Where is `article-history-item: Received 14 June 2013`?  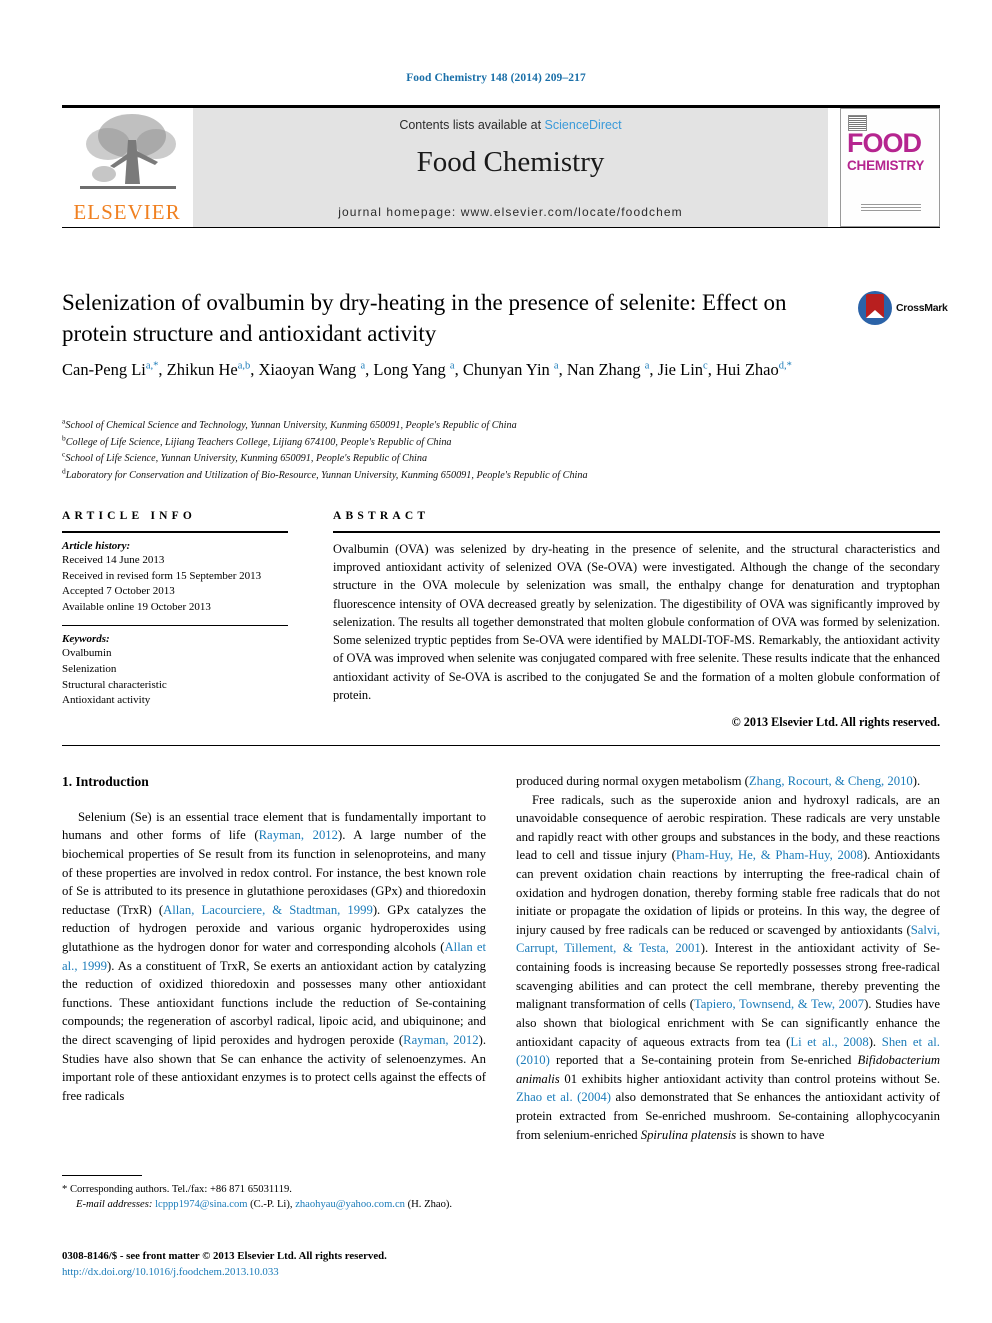 article-history-item: Received 14 June 2013 is located at coordinates (113, 560).